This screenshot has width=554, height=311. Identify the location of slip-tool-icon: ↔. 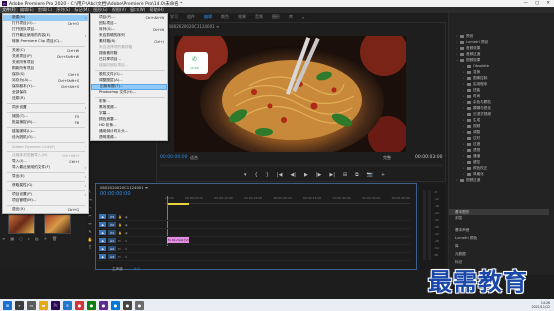
(89, 223).